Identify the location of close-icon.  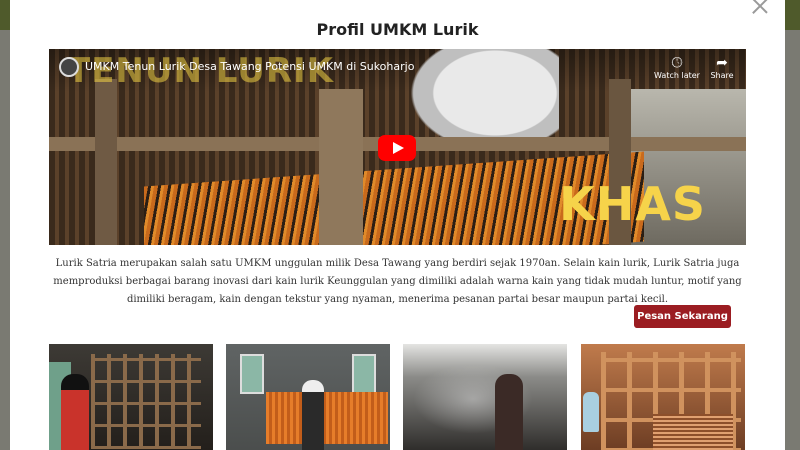
(760, 9).